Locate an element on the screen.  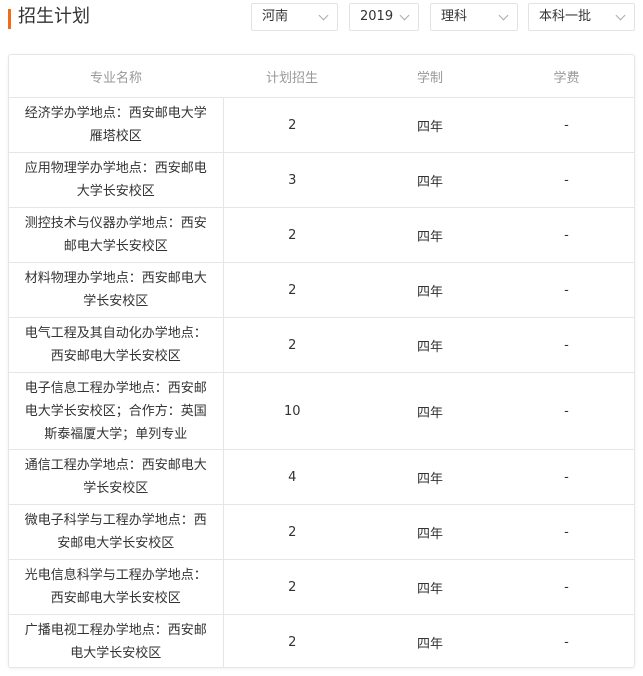
year-select: 2019 is located at coordinates (384, 17).